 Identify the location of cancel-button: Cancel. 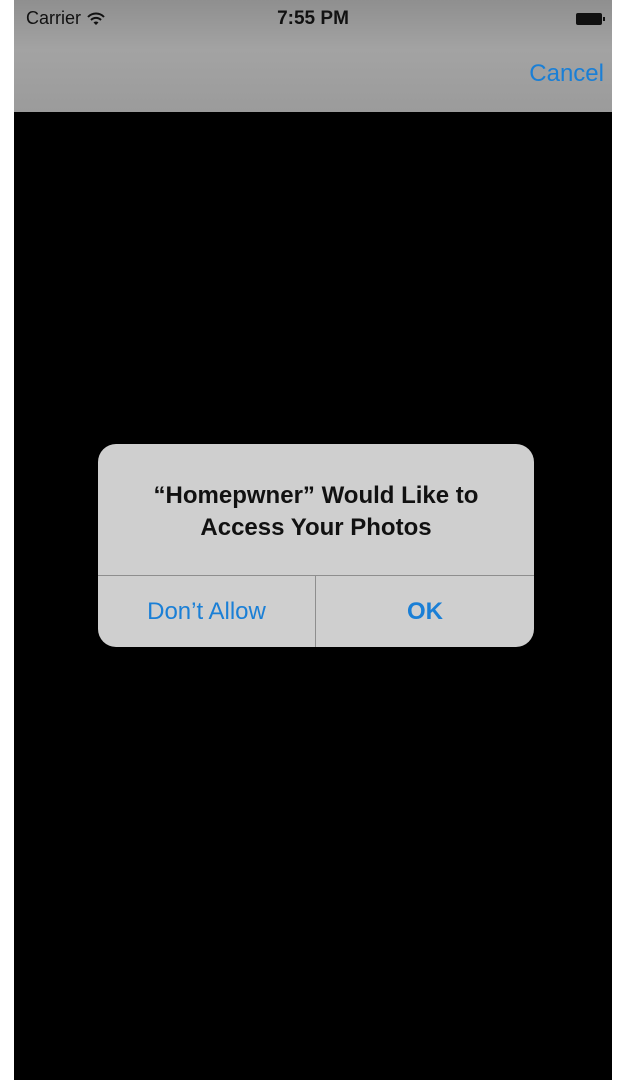
(566, 74).